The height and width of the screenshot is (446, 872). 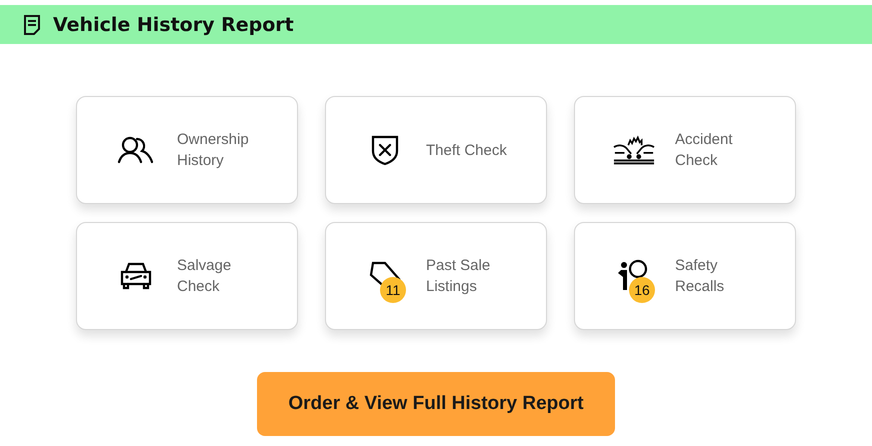 What do you see at coordinates (32, 25) in the screenshot?
I see `document-icon` at bounding box center [32, 25].